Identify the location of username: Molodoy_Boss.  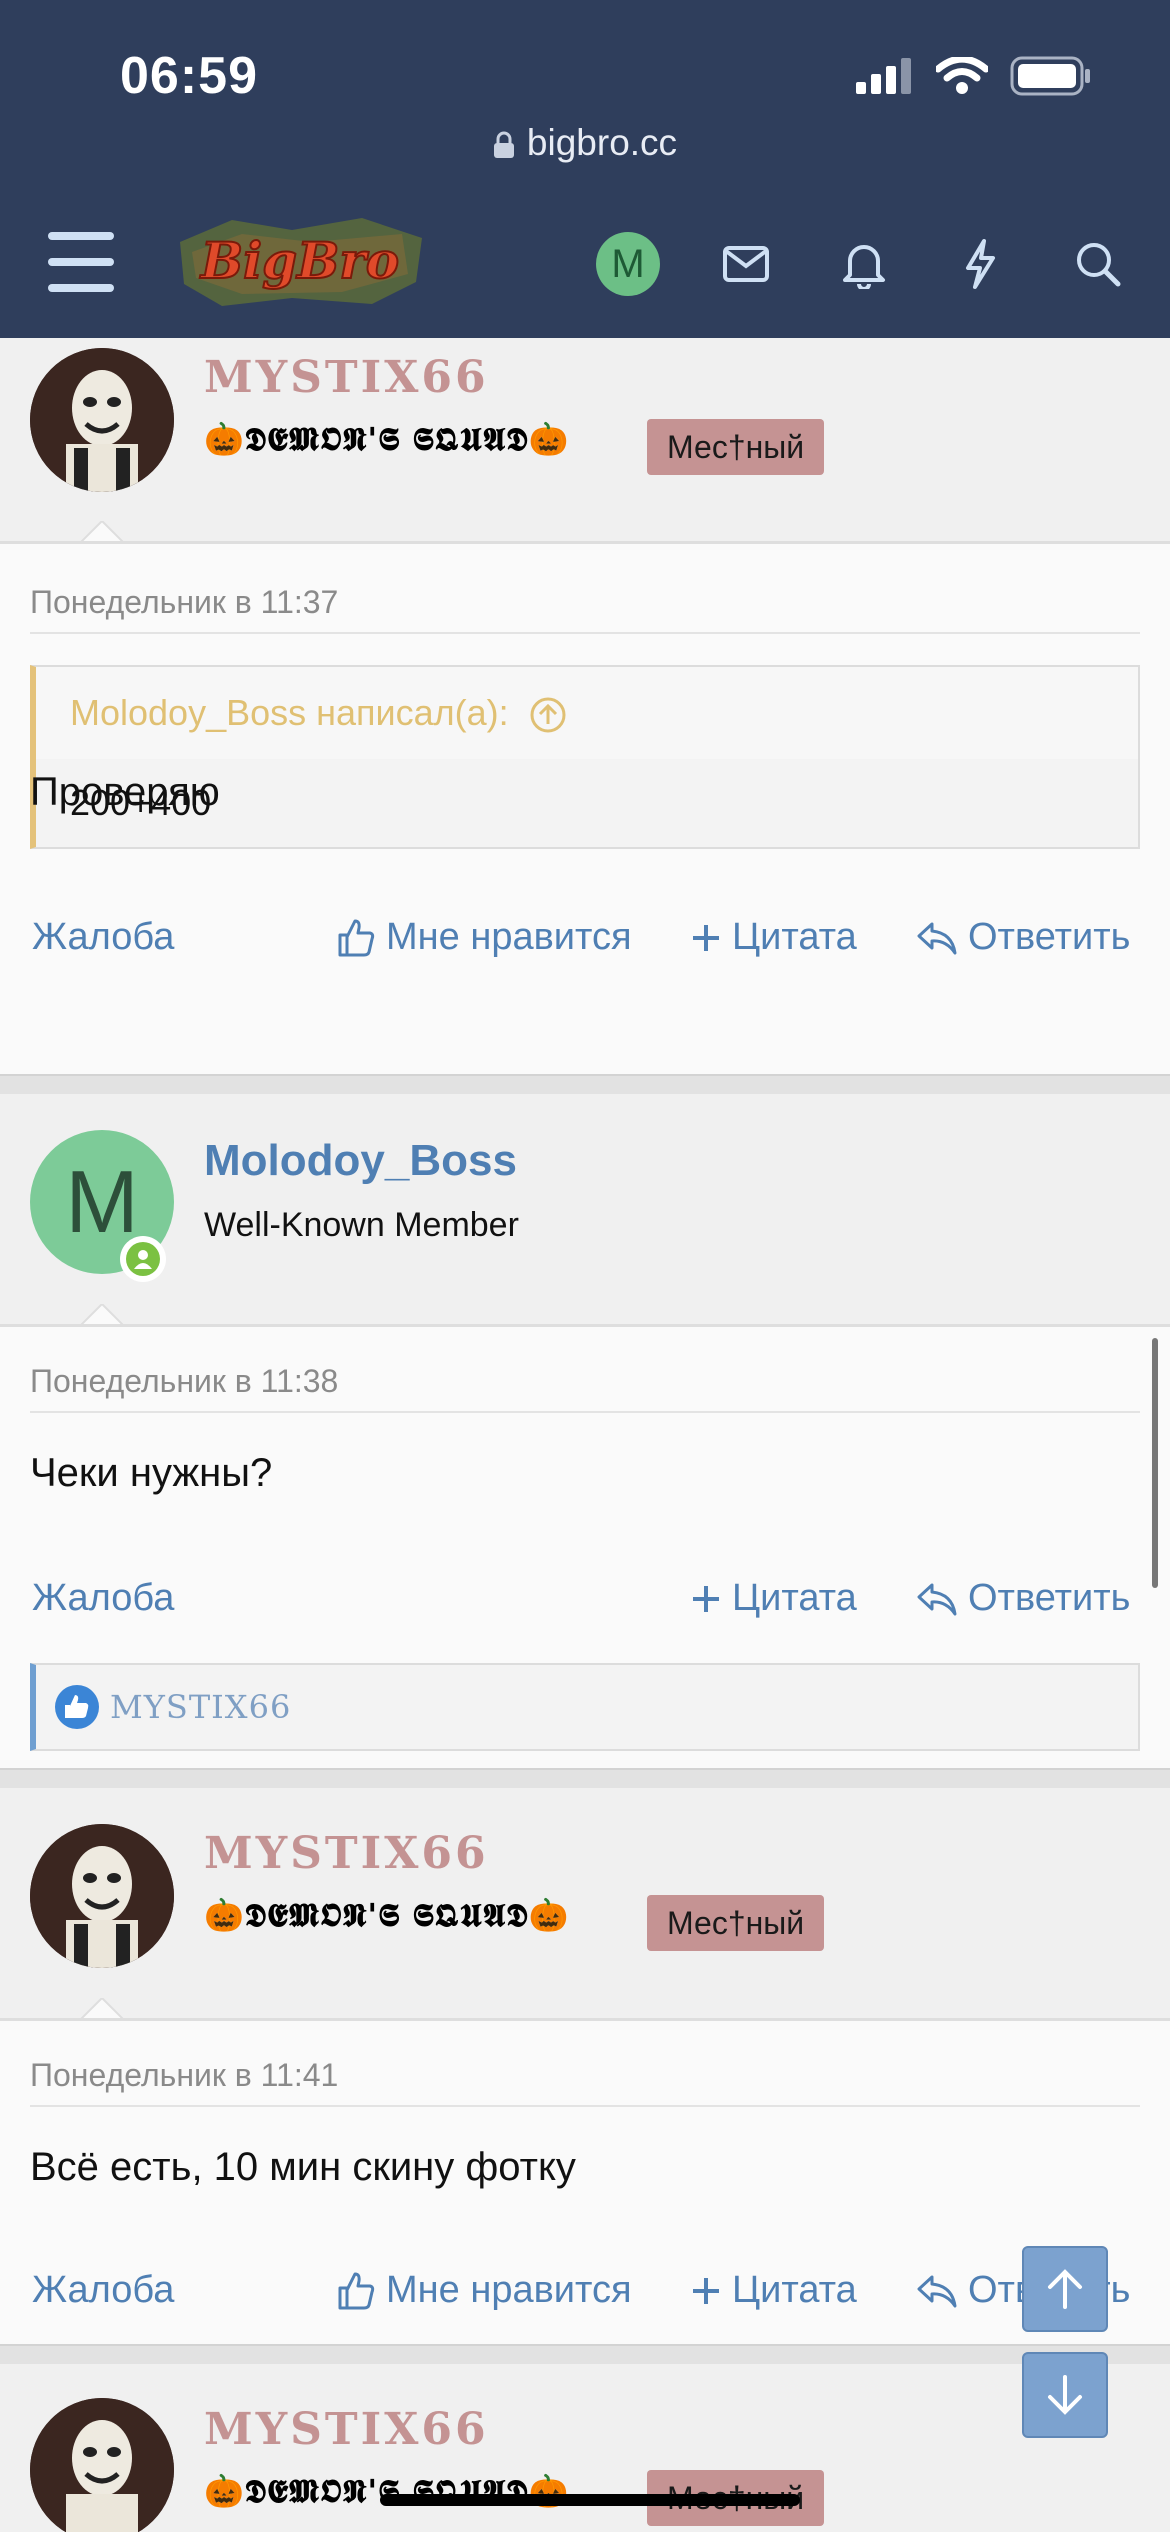
(360, 1161).